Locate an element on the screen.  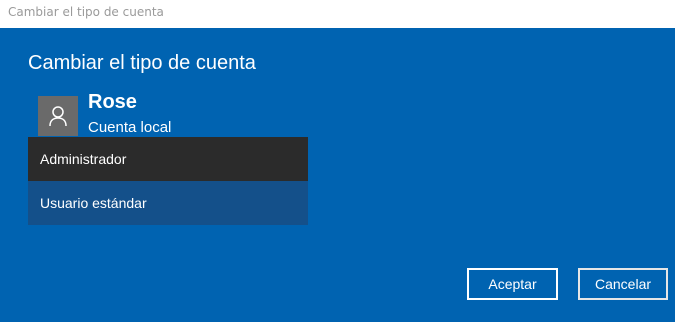
cancel-button: Cancelar is located at coordinates (623, 284).